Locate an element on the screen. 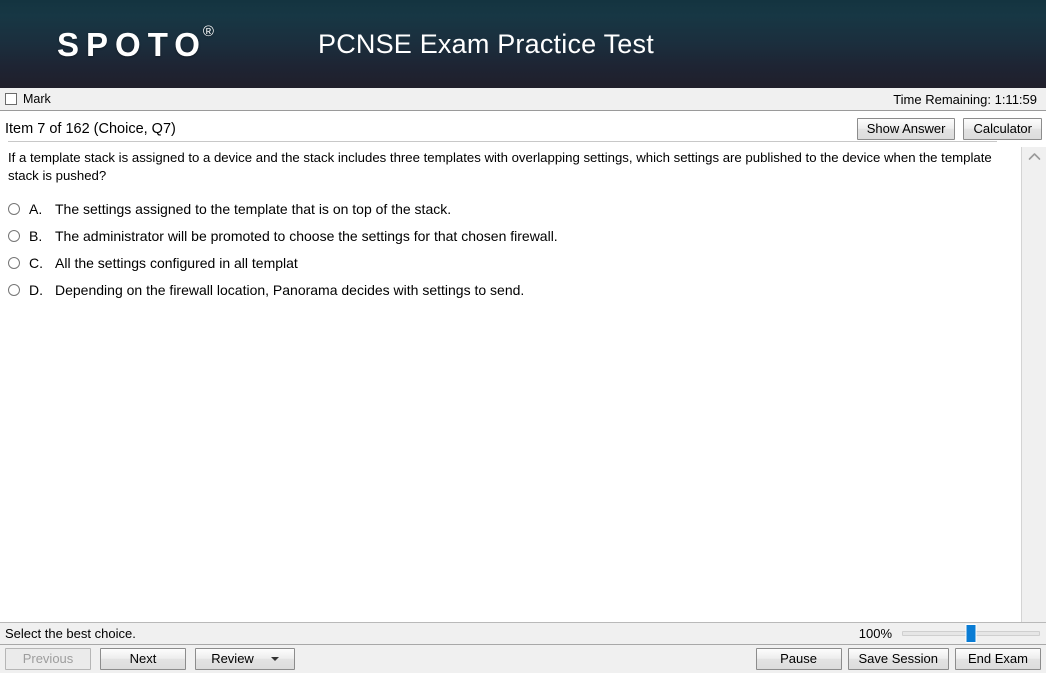 This screenshot has width=1046, height=673. zoom-level-label: 100% is located at coordinates (875, 633).